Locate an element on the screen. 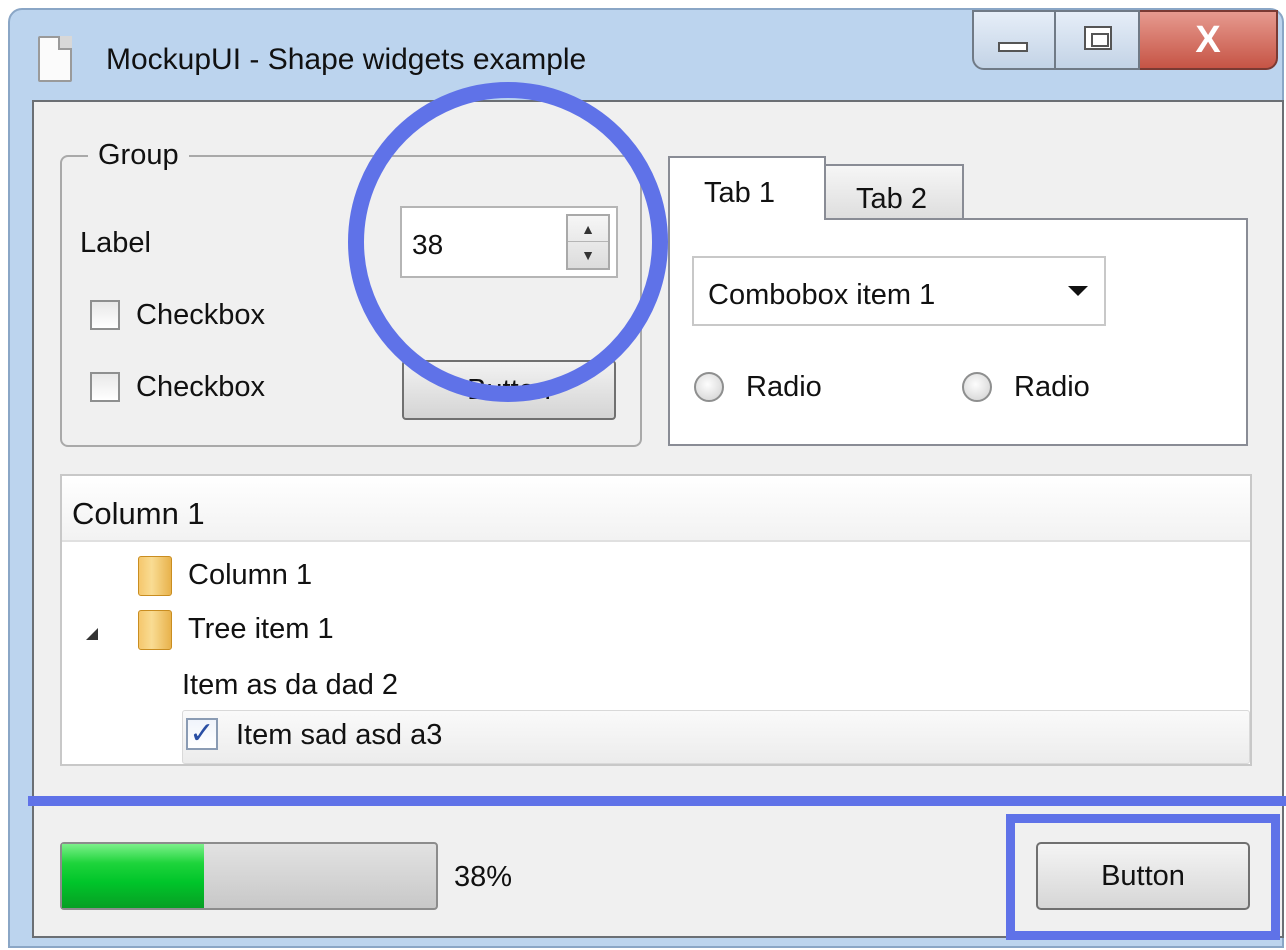 The image size is (1286, 950). tab-pane is located at coordinates (958, 332).